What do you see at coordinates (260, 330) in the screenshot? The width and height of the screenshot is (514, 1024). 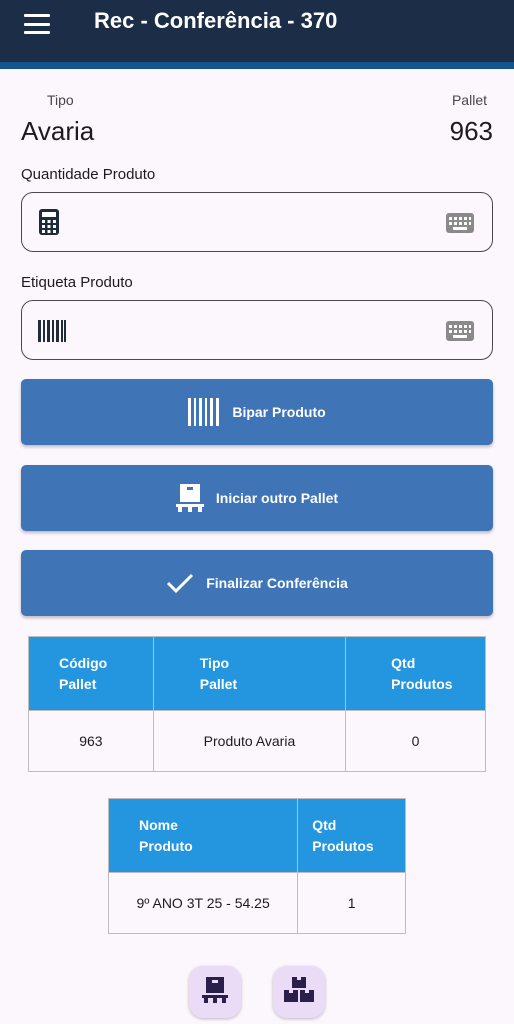 I see `etiqueta-input` at bounding box center [260, 330].